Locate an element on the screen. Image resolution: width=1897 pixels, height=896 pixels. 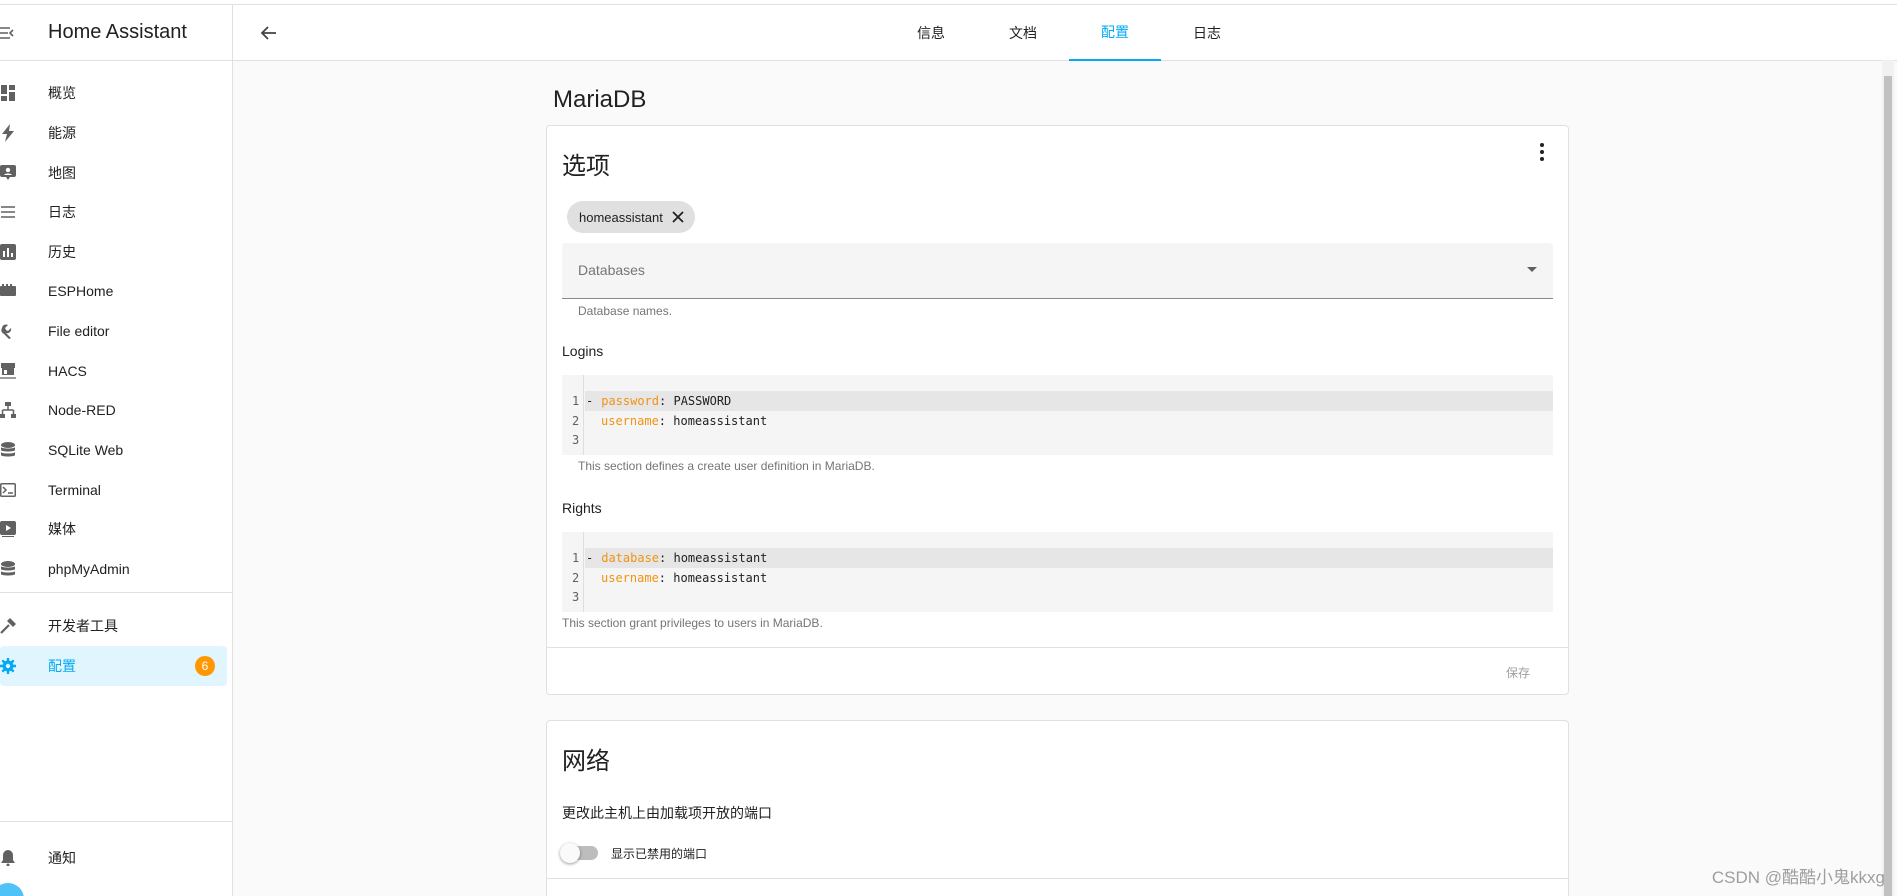
dropdown-arrow-icon is located at coordinates (1532, 269).